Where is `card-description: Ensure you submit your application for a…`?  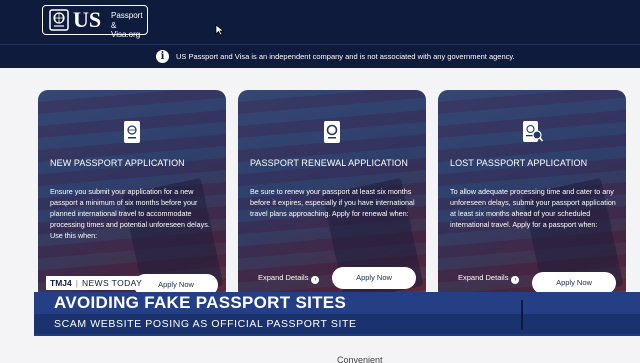
card-description: Ensure you submit your application for a… is located at coordinates (130, 213).